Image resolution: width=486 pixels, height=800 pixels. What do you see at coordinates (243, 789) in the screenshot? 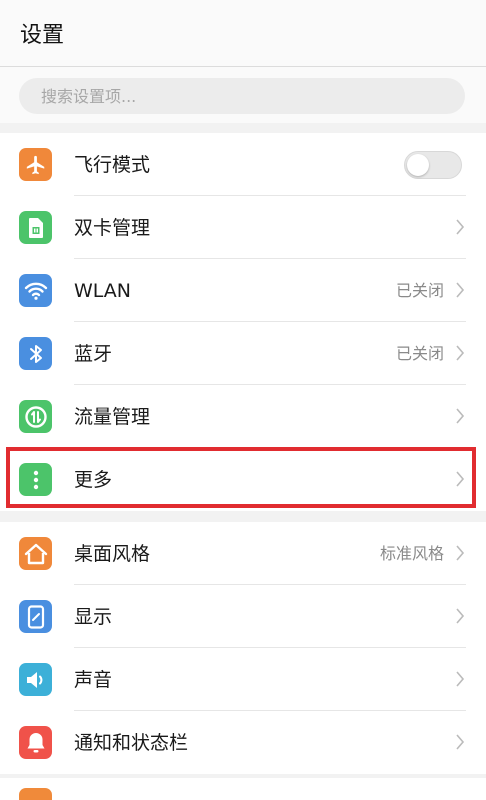
I see `next-item-peek` at bounding box center [243, 789].